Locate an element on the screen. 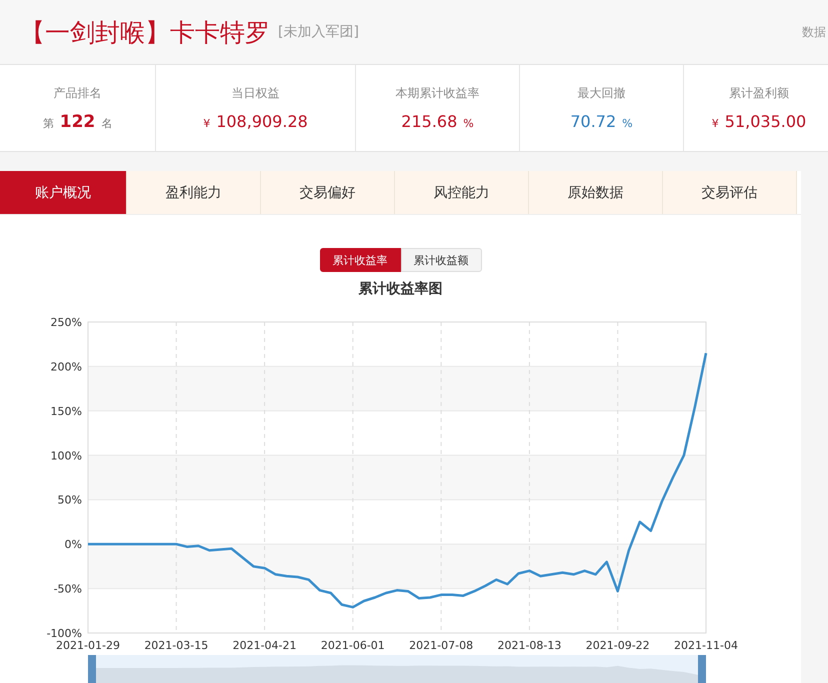  tab: 账户概况 is located at coordinates (63, 192).